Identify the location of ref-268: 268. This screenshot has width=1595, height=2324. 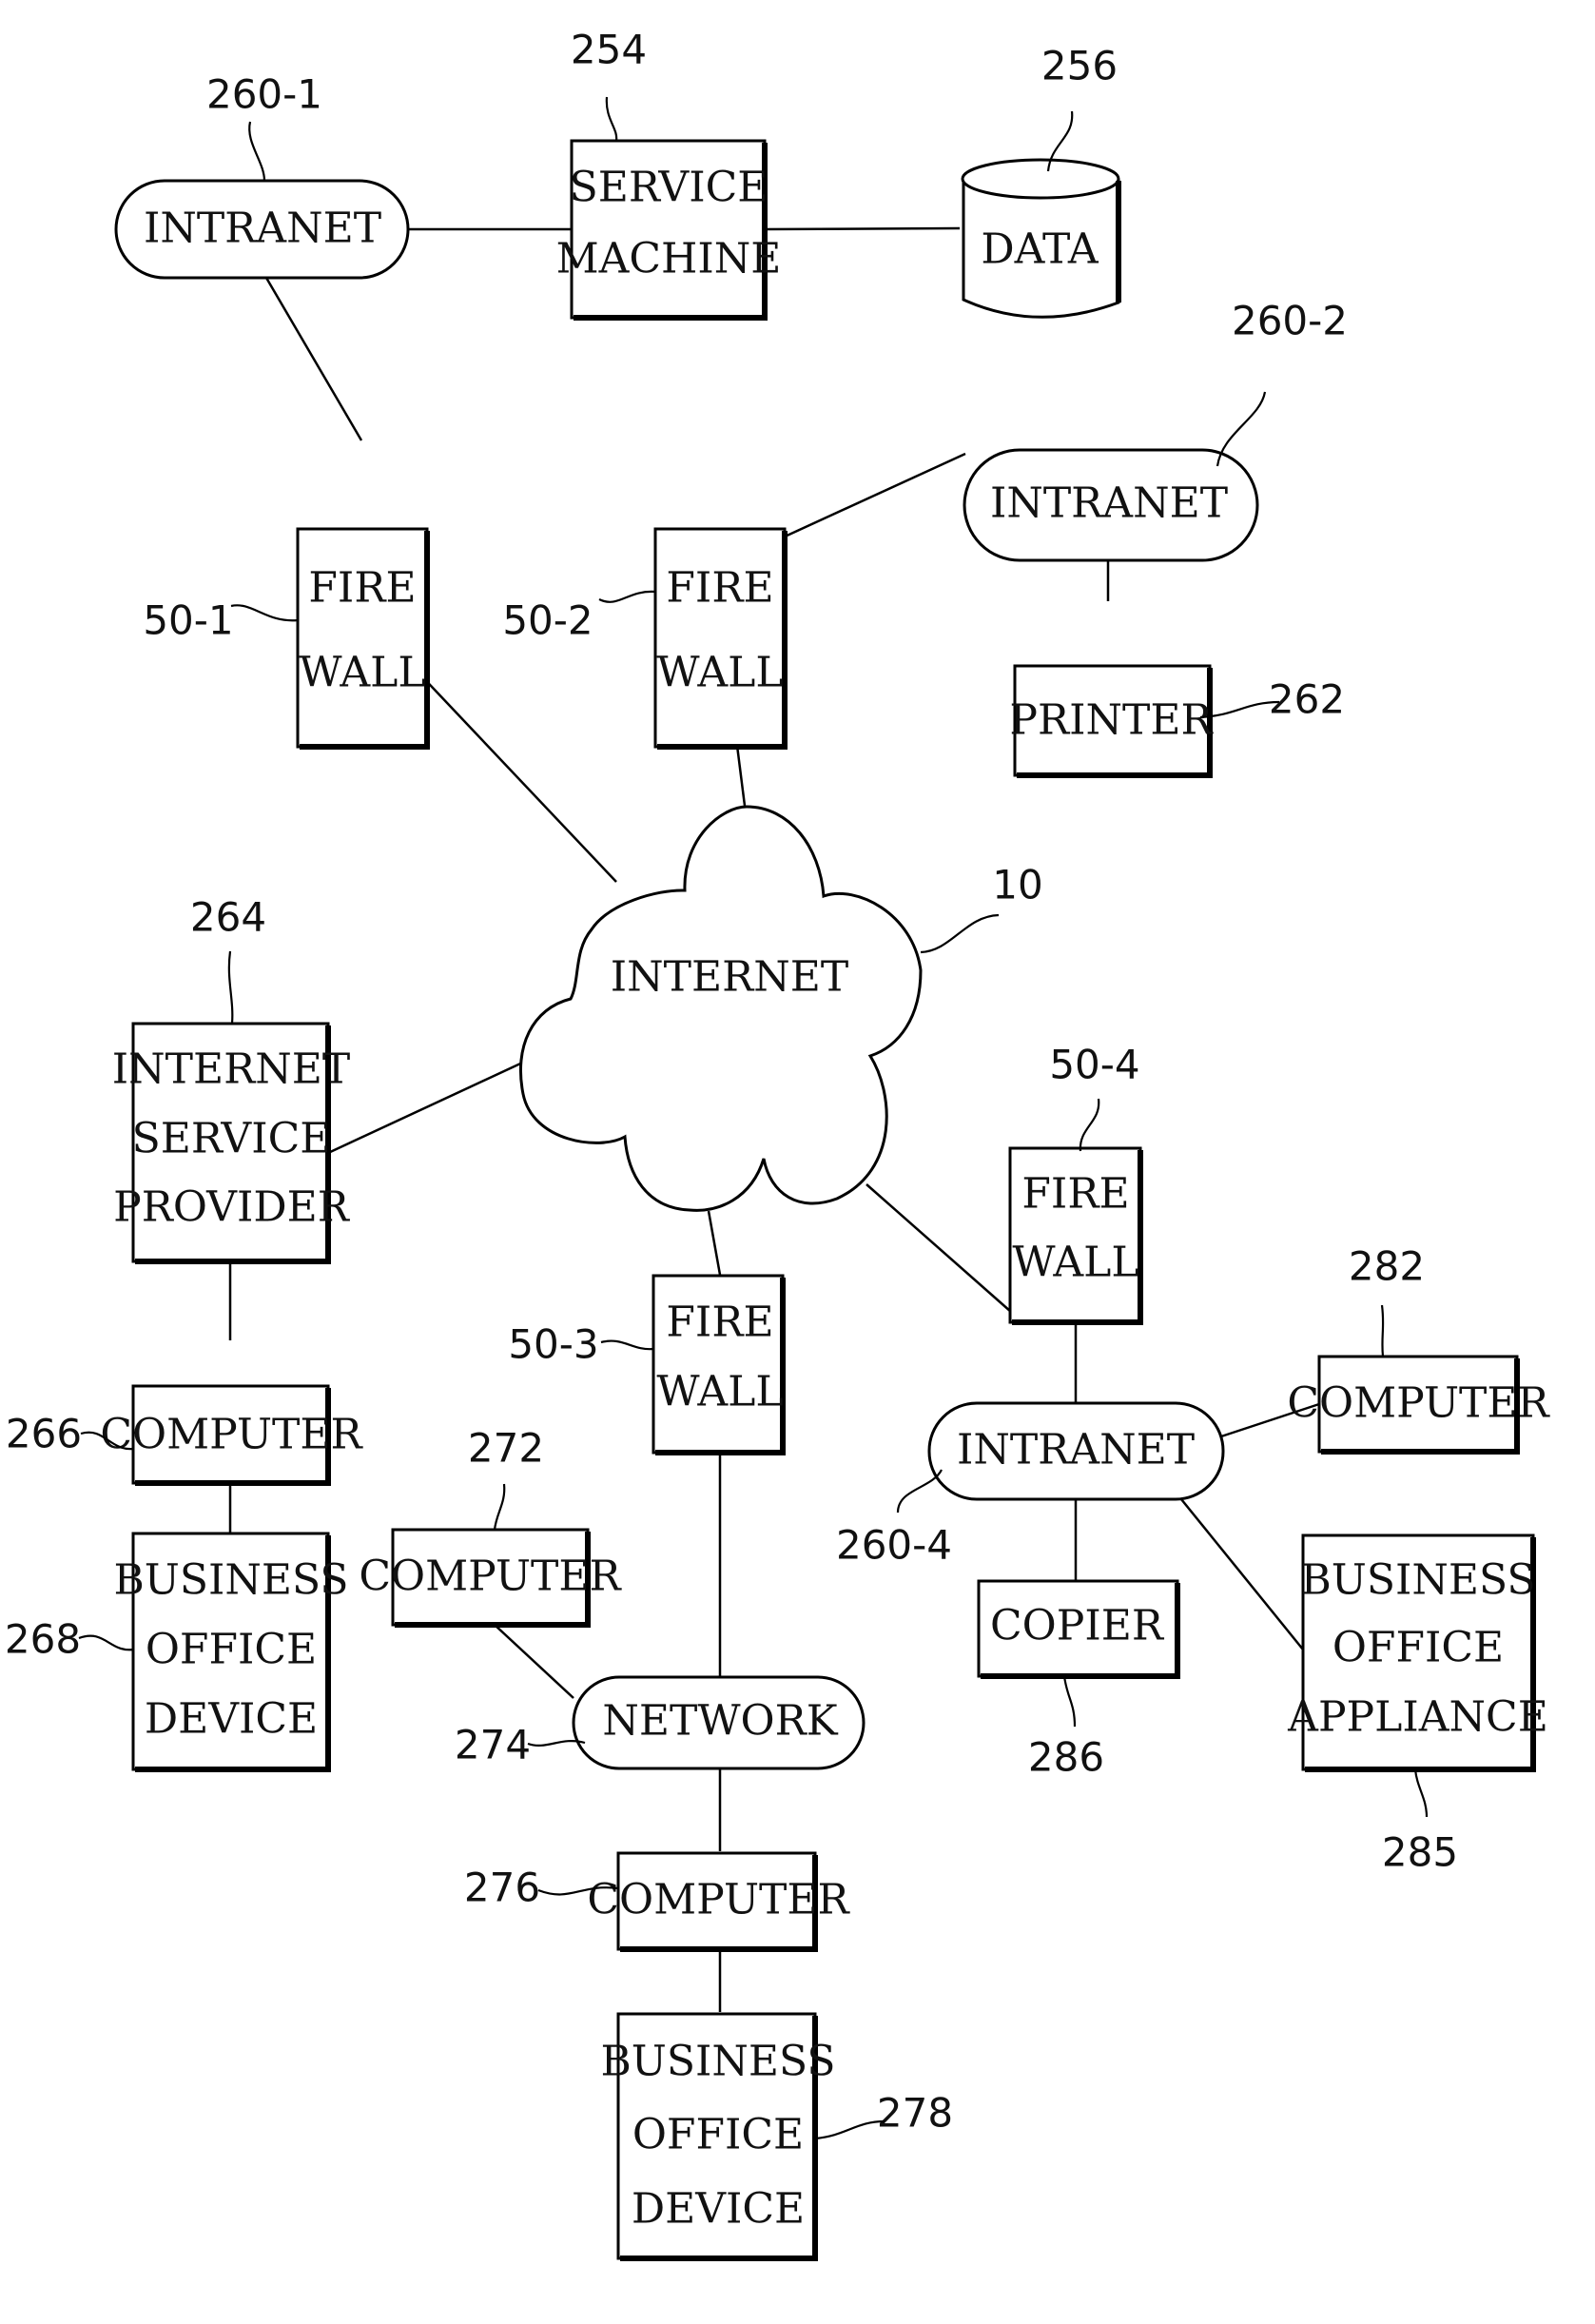
(43, 1639).